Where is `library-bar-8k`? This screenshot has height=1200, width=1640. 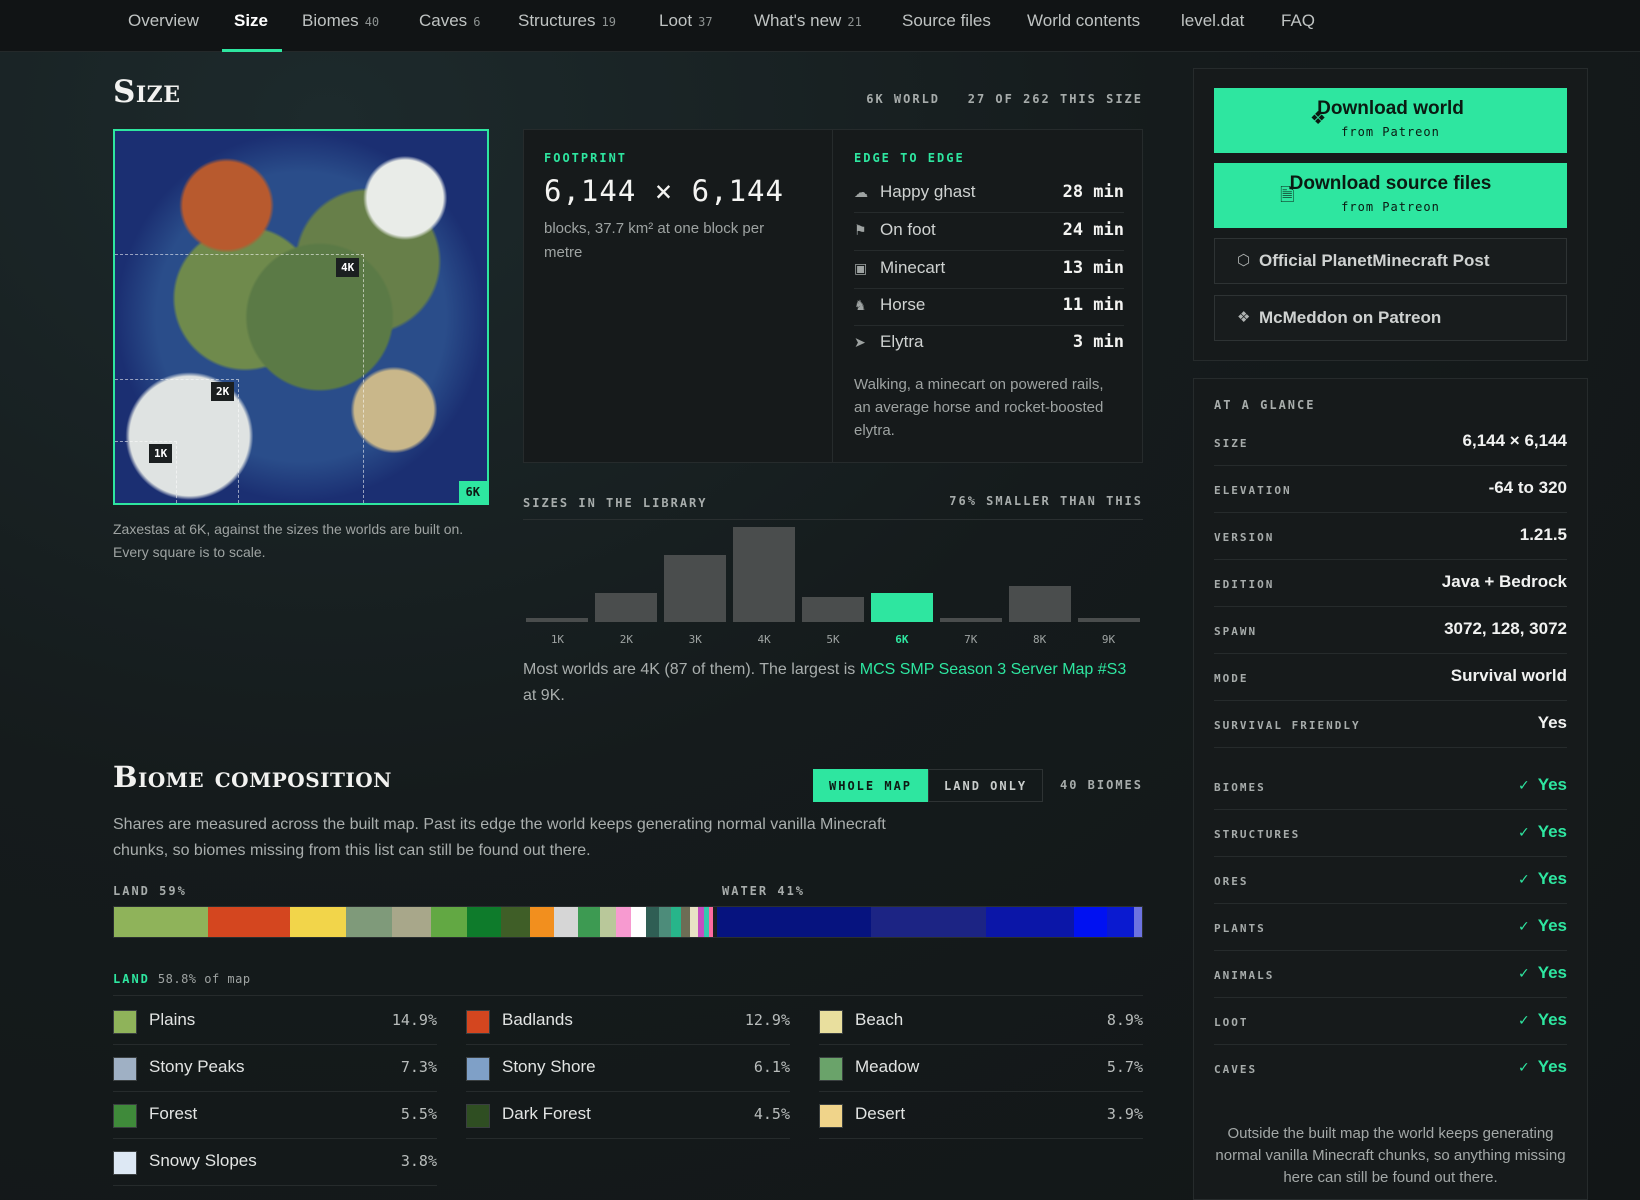
library-bar-8k is located at coordinates (1039, 603).